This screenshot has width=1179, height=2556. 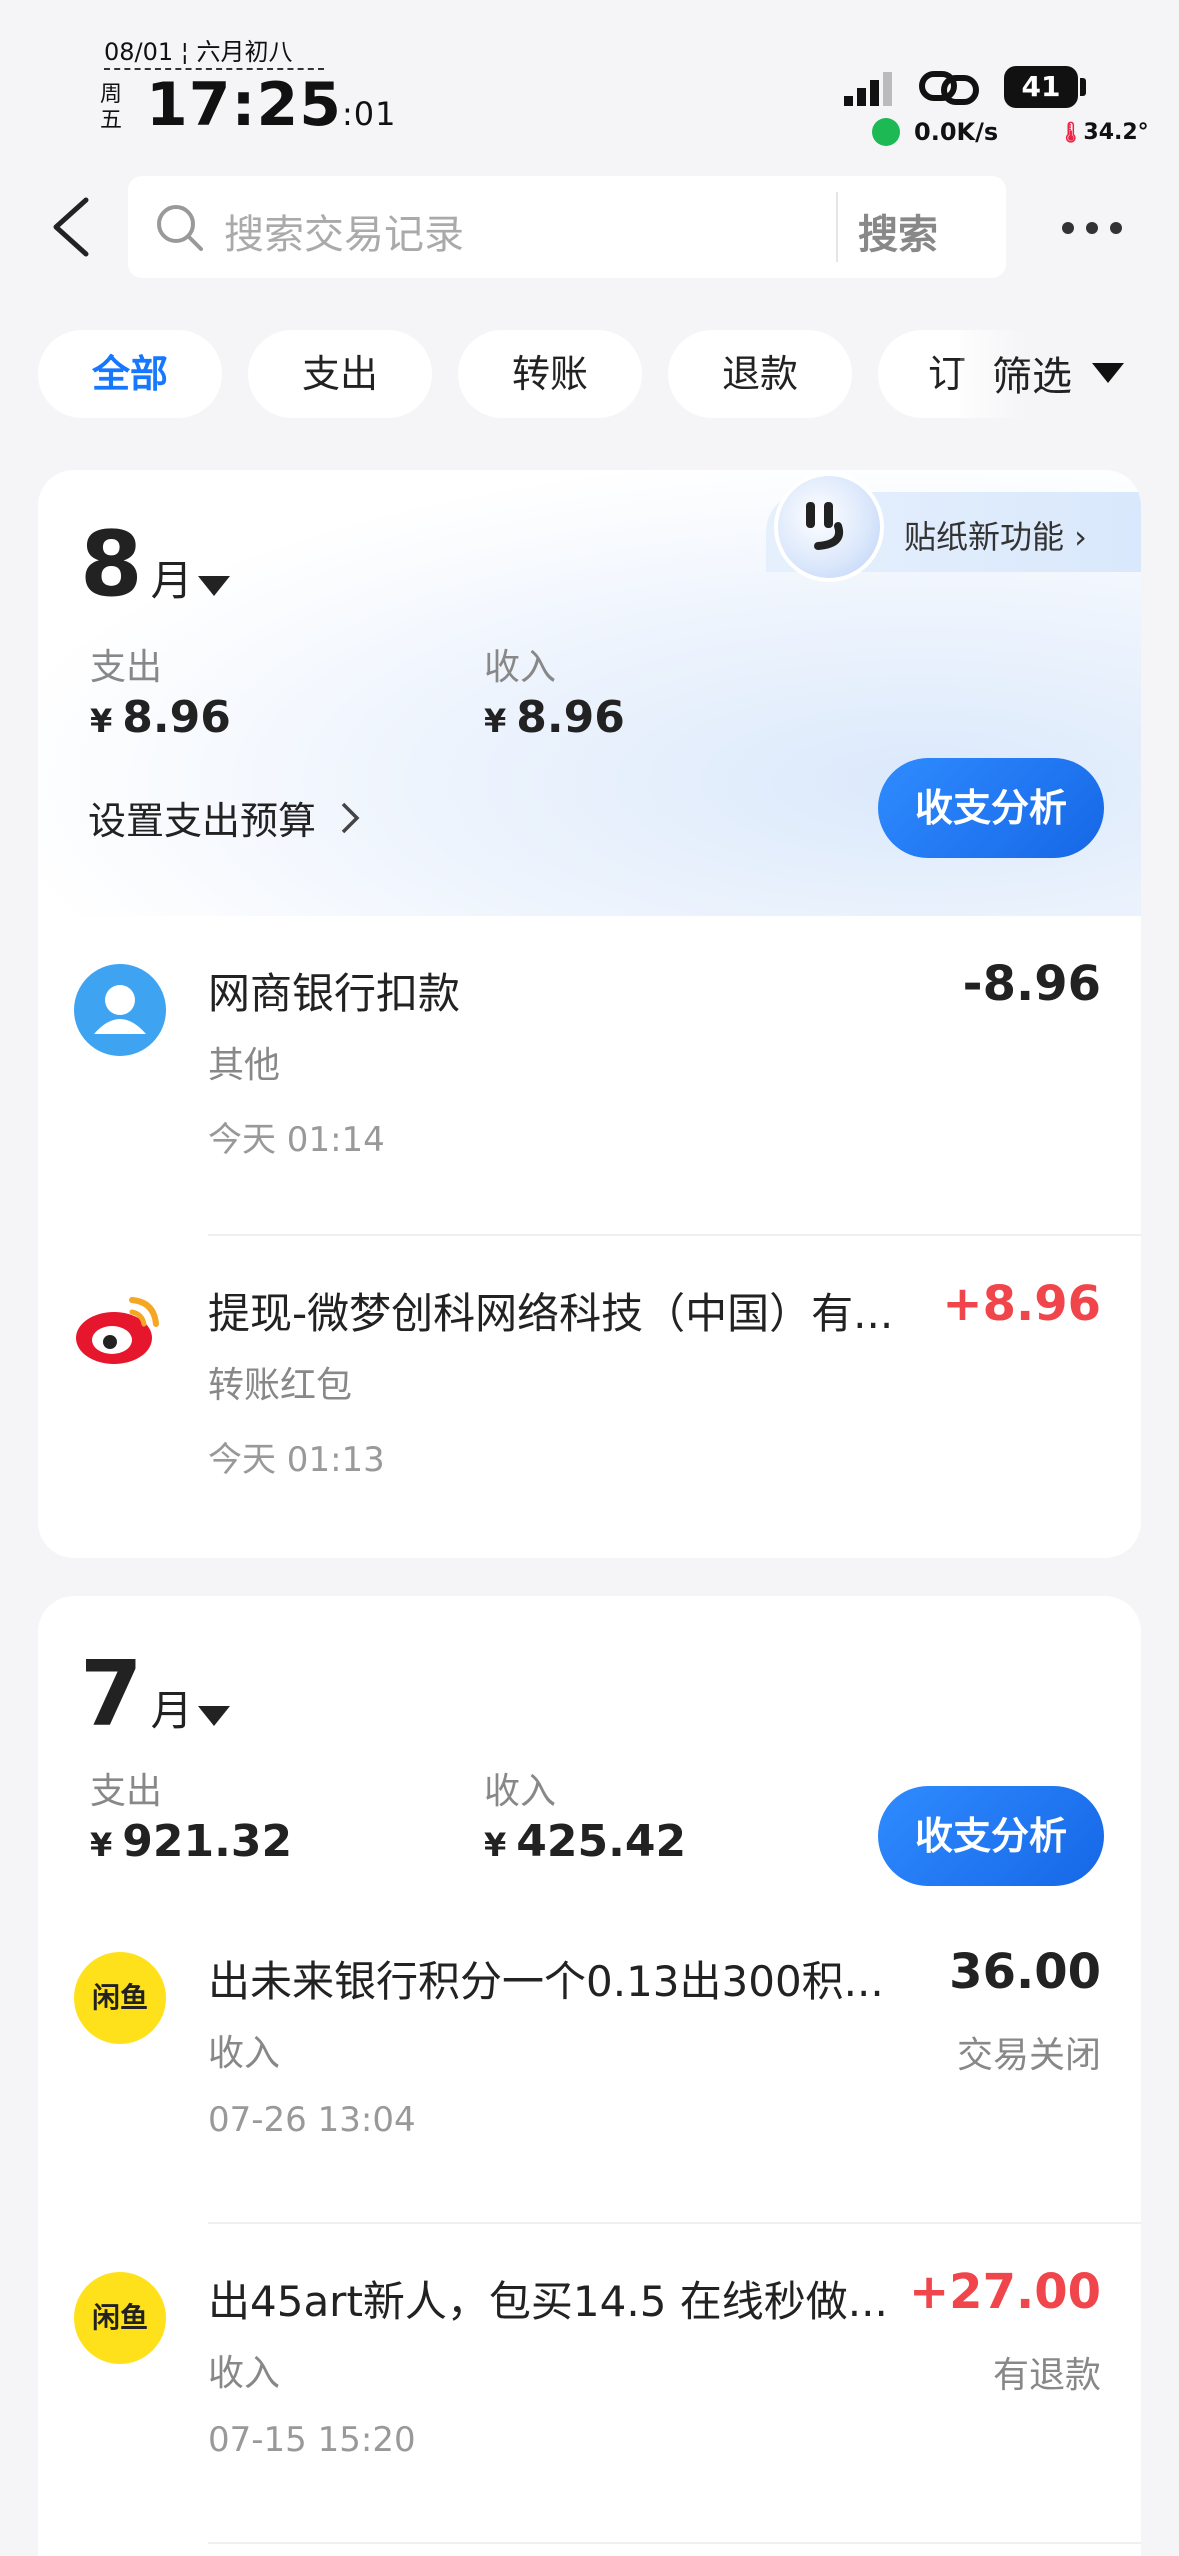 I want to click on month-selector: 8月, so click(x=136, y=564).